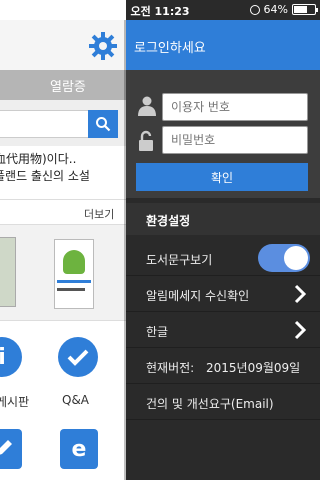 The width and height of the screenshot is (320, 480). I want to click on bookmark-view-toggle, so click(284, 258).